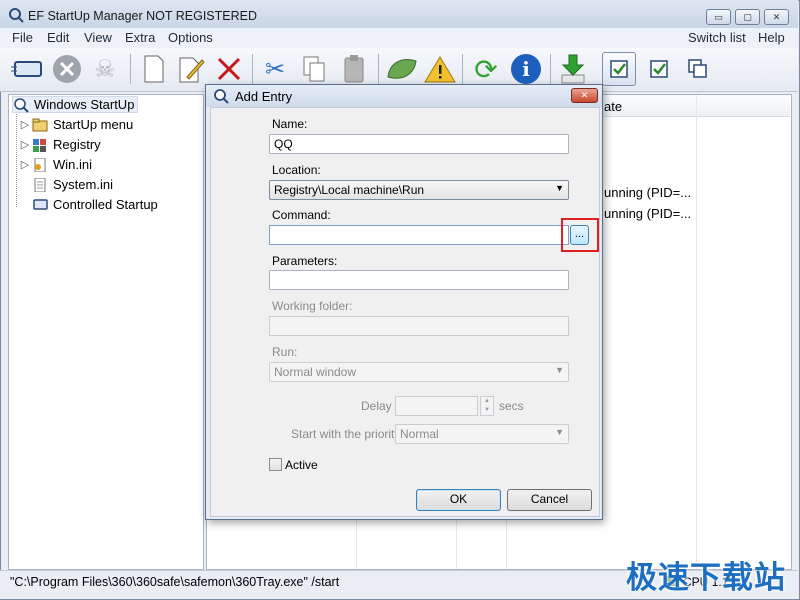  Describe the element at coordinates (40, 164) in the screenshot. I see `ini-file-icon` at that location.